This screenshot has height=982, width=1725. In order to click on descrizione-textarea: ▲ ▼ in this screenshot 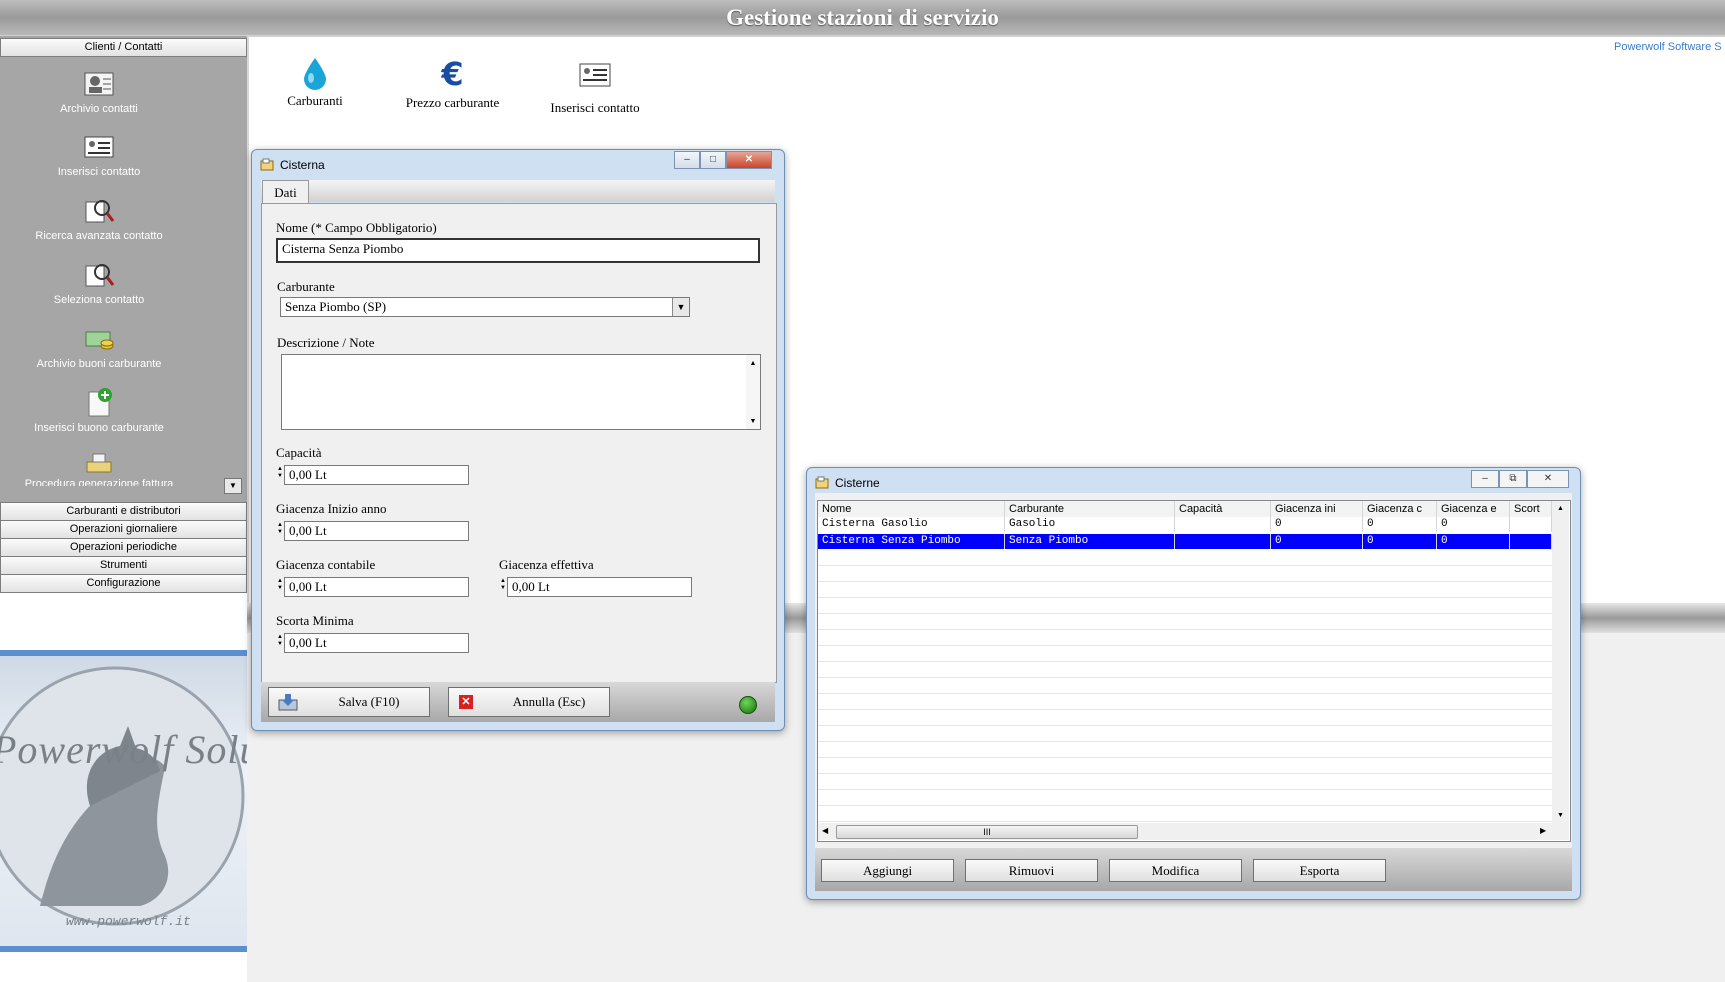, I will do `click(521, 392)`.